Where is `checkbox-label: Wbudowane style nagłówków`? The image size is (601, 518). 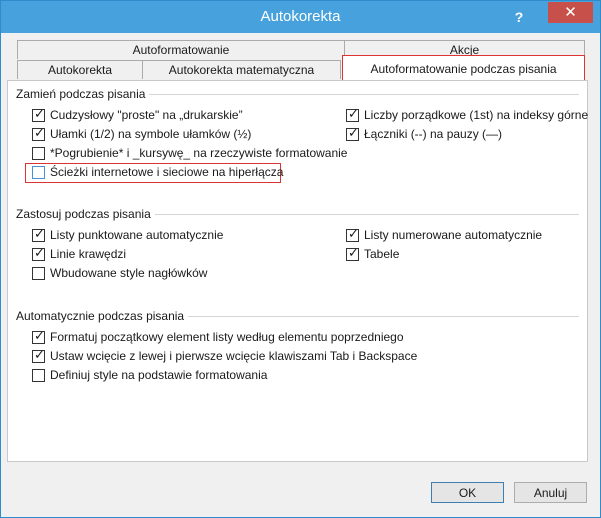 checkbox-label: Wbudowane style nagłówków is located at coordinates (129, 273).